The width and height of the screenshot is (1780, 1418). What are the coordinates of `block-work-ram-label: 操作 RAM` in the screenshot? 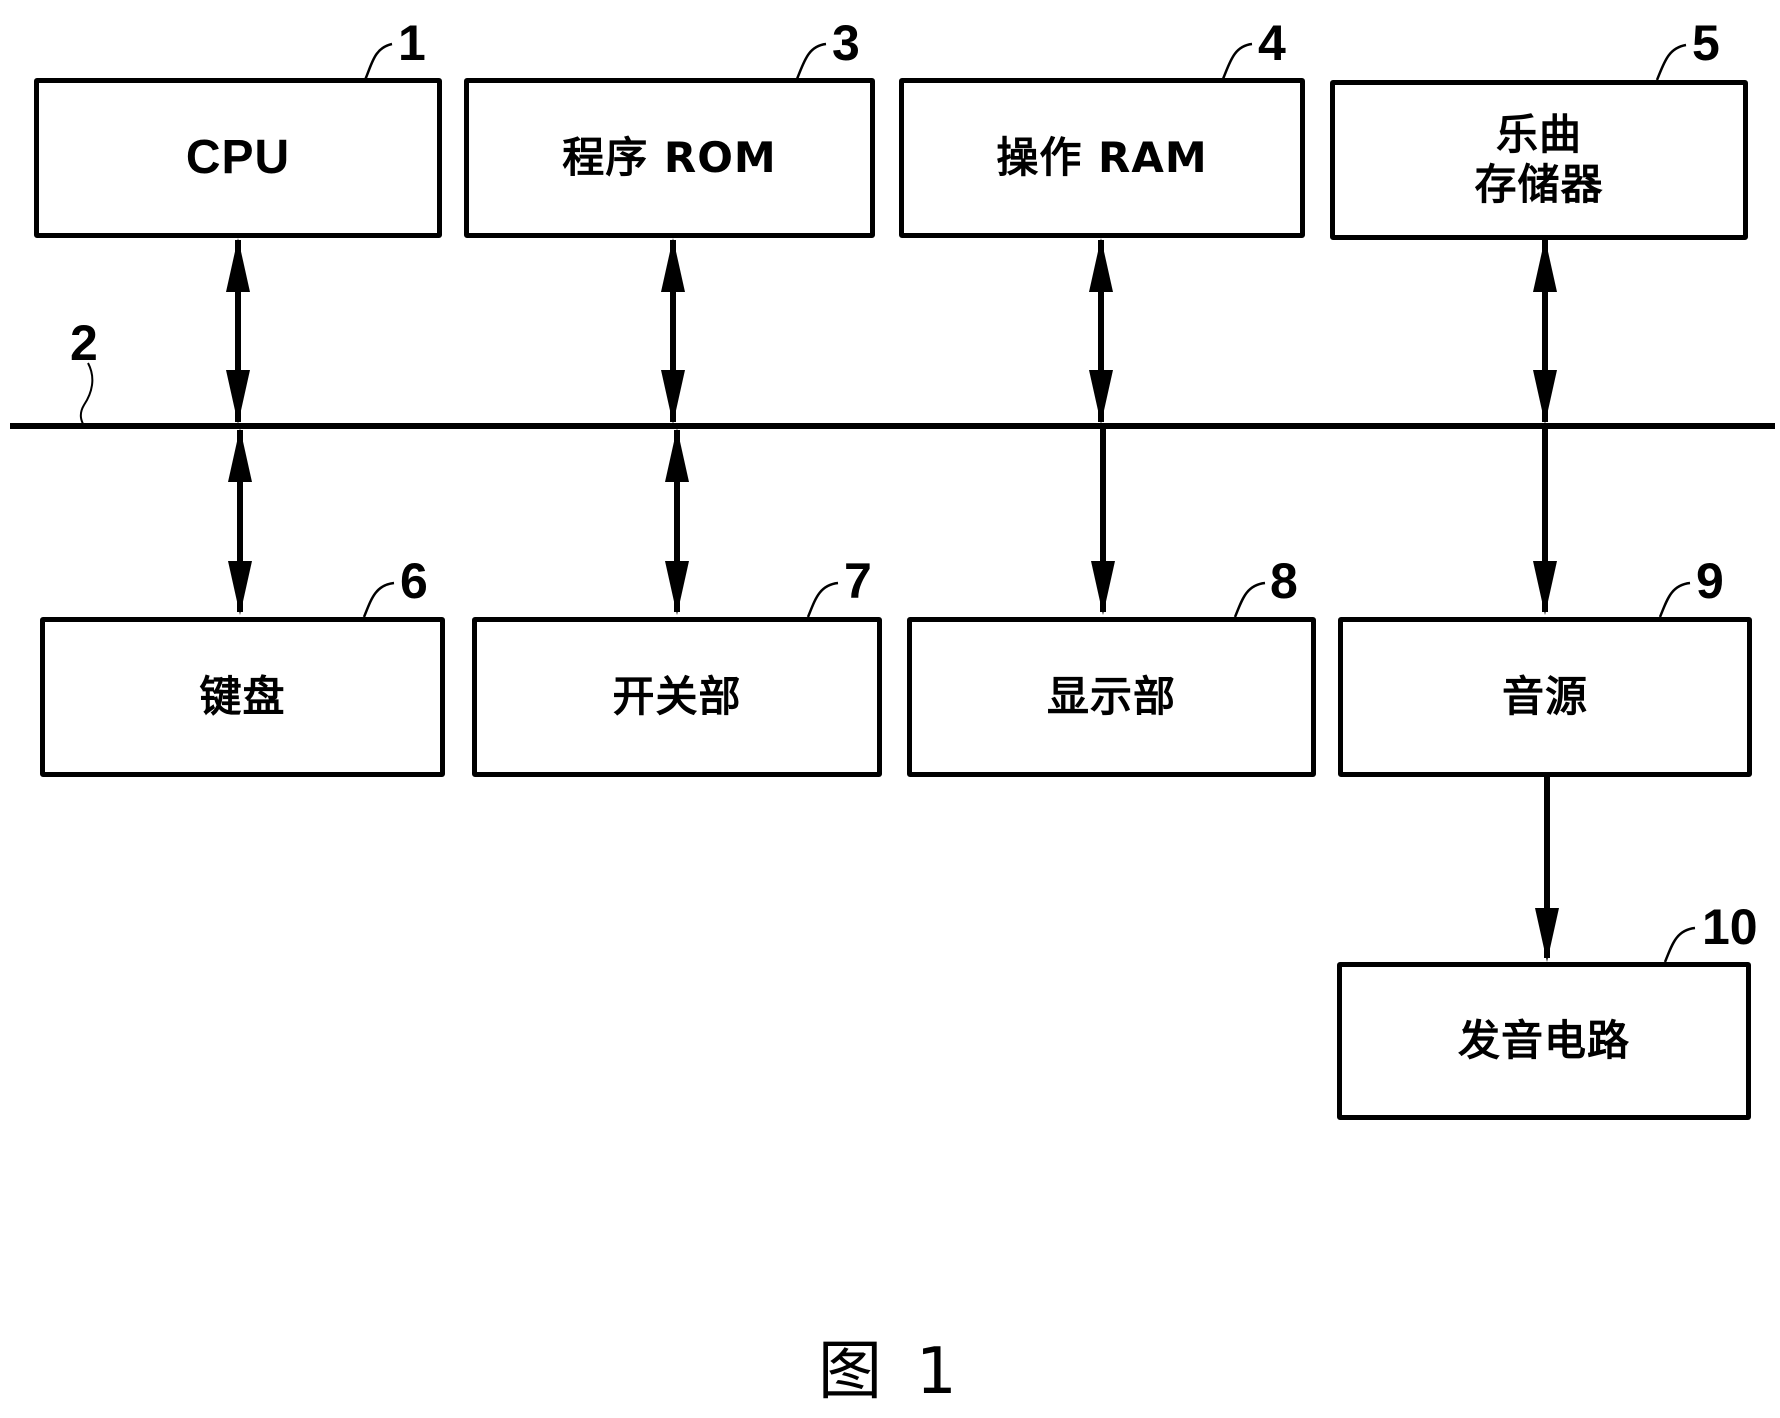 It's located at (1102, 157).